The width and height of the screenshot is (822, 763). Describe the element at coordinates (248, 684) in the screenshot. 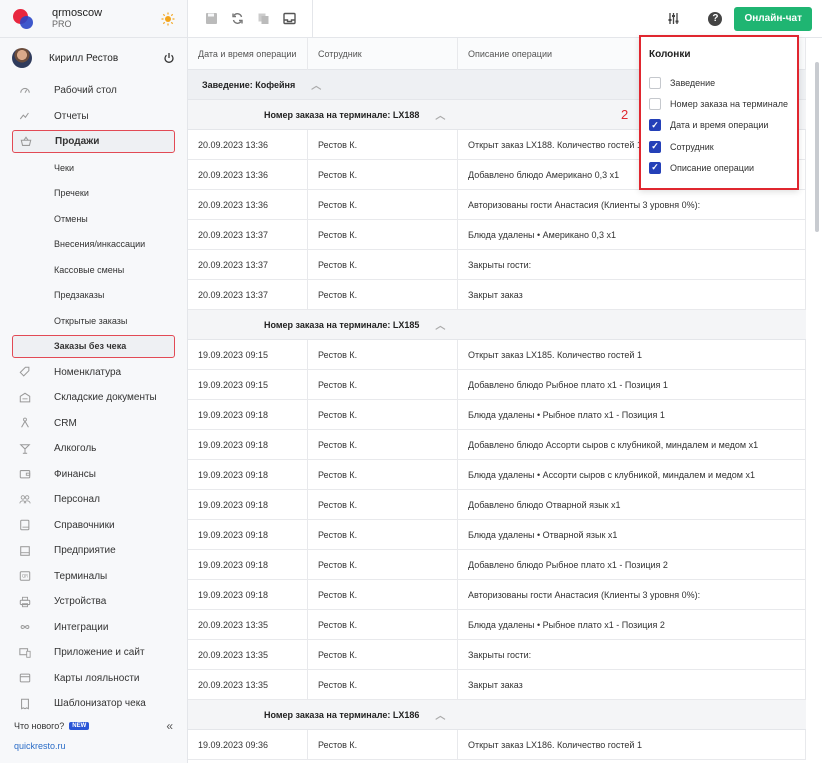

I see `cell-datetime: 20.09.2023 13:35` at that location.